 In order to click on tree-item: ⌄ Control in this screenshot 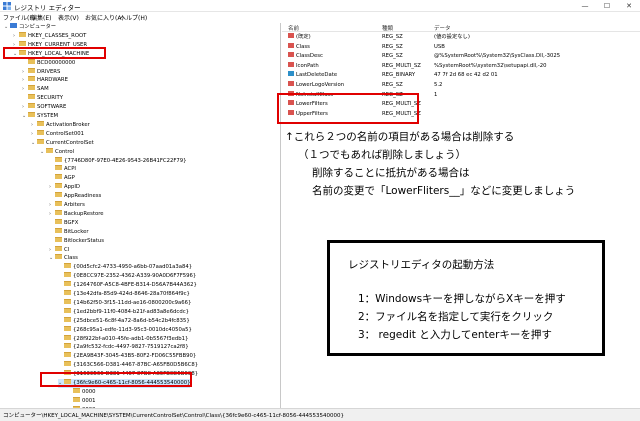, I will do `click(57, 152)`.